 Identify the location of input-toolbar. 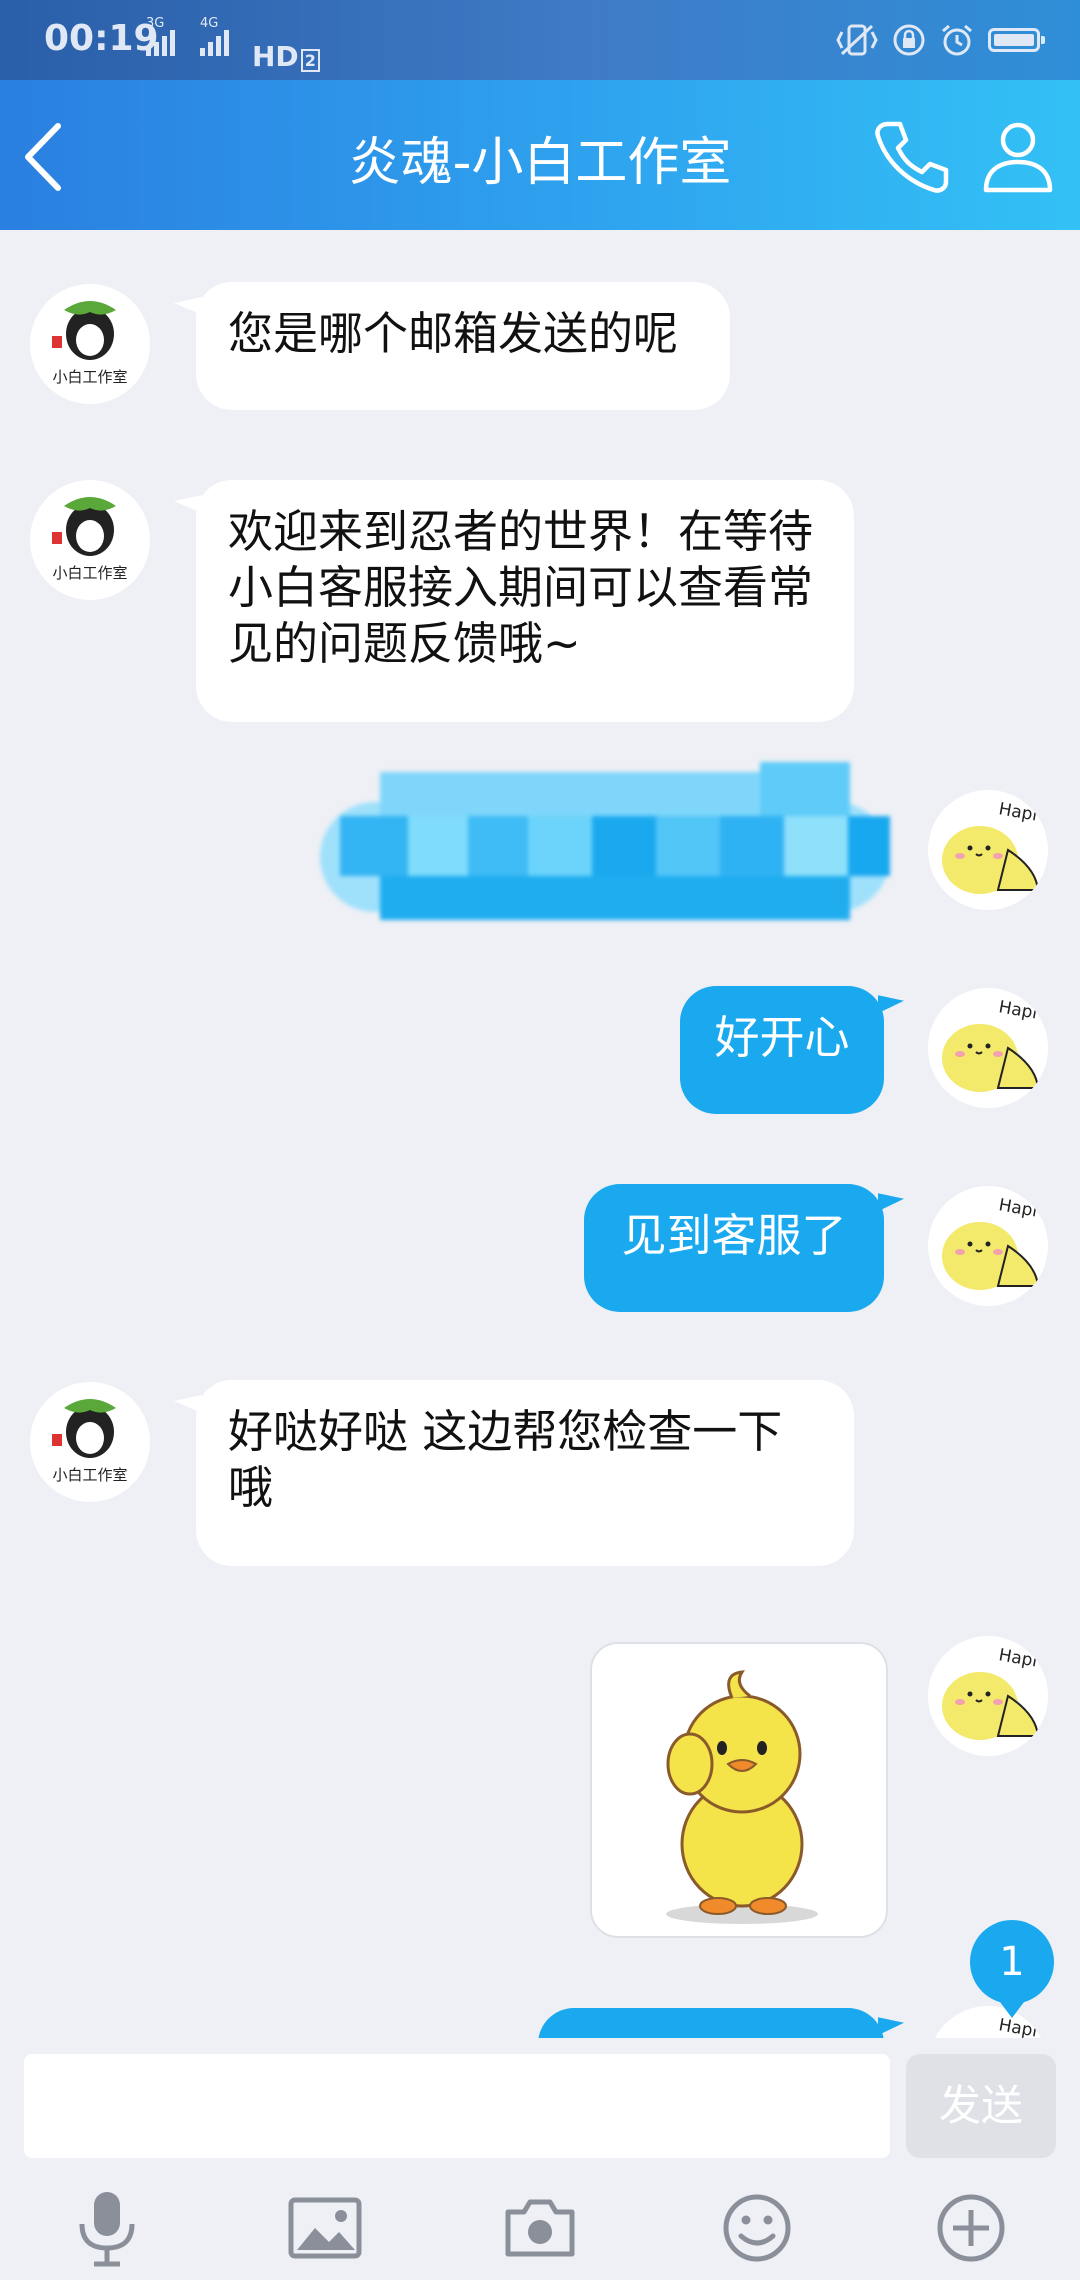
(540, 2228).